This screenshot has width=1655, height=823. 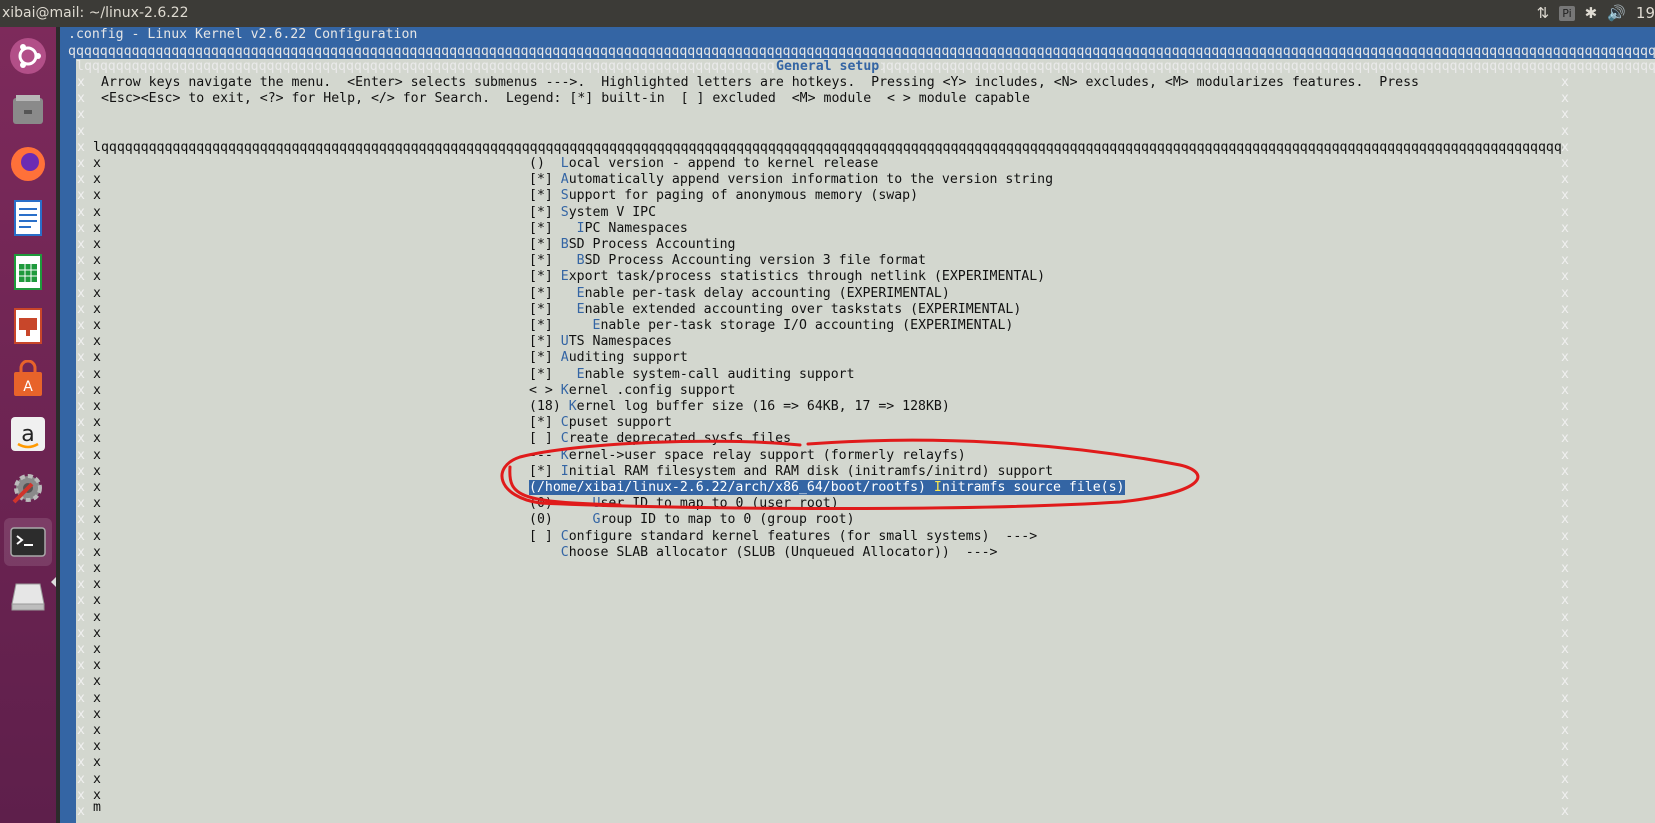 I want to click on menu-item: (0) User ID to map to 0 (user root), so click(x=684, y=504).